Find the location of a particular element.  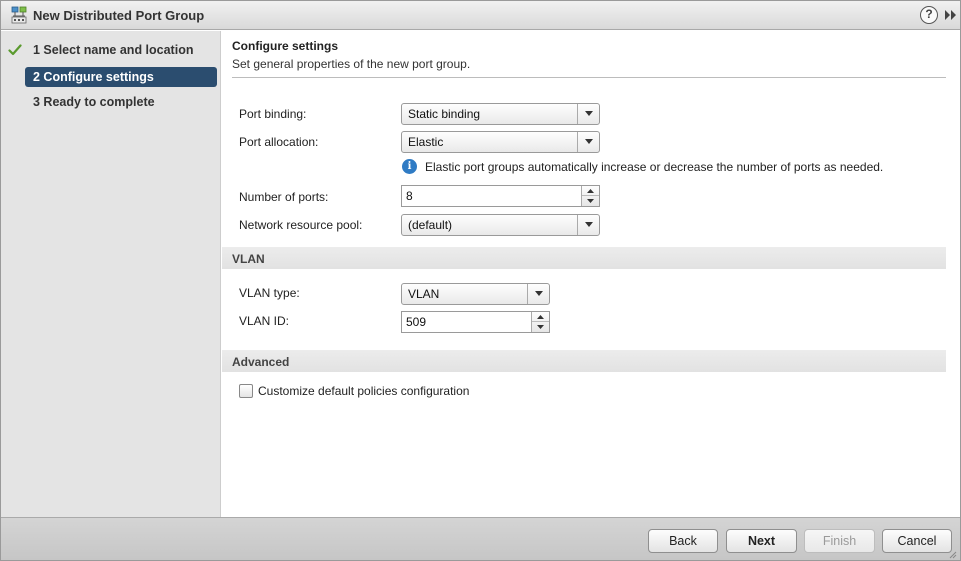

info-icon: i is located at coordinates (409, 166).